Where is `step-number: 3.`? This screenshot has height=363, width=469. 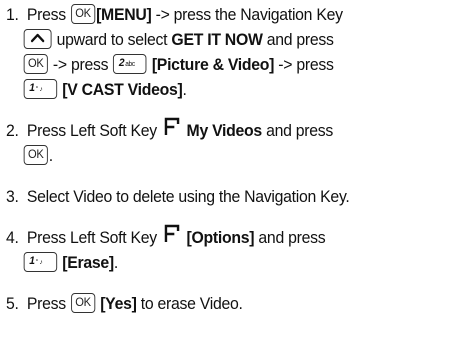 step-number: 3. is located at coordinates (12, 196).